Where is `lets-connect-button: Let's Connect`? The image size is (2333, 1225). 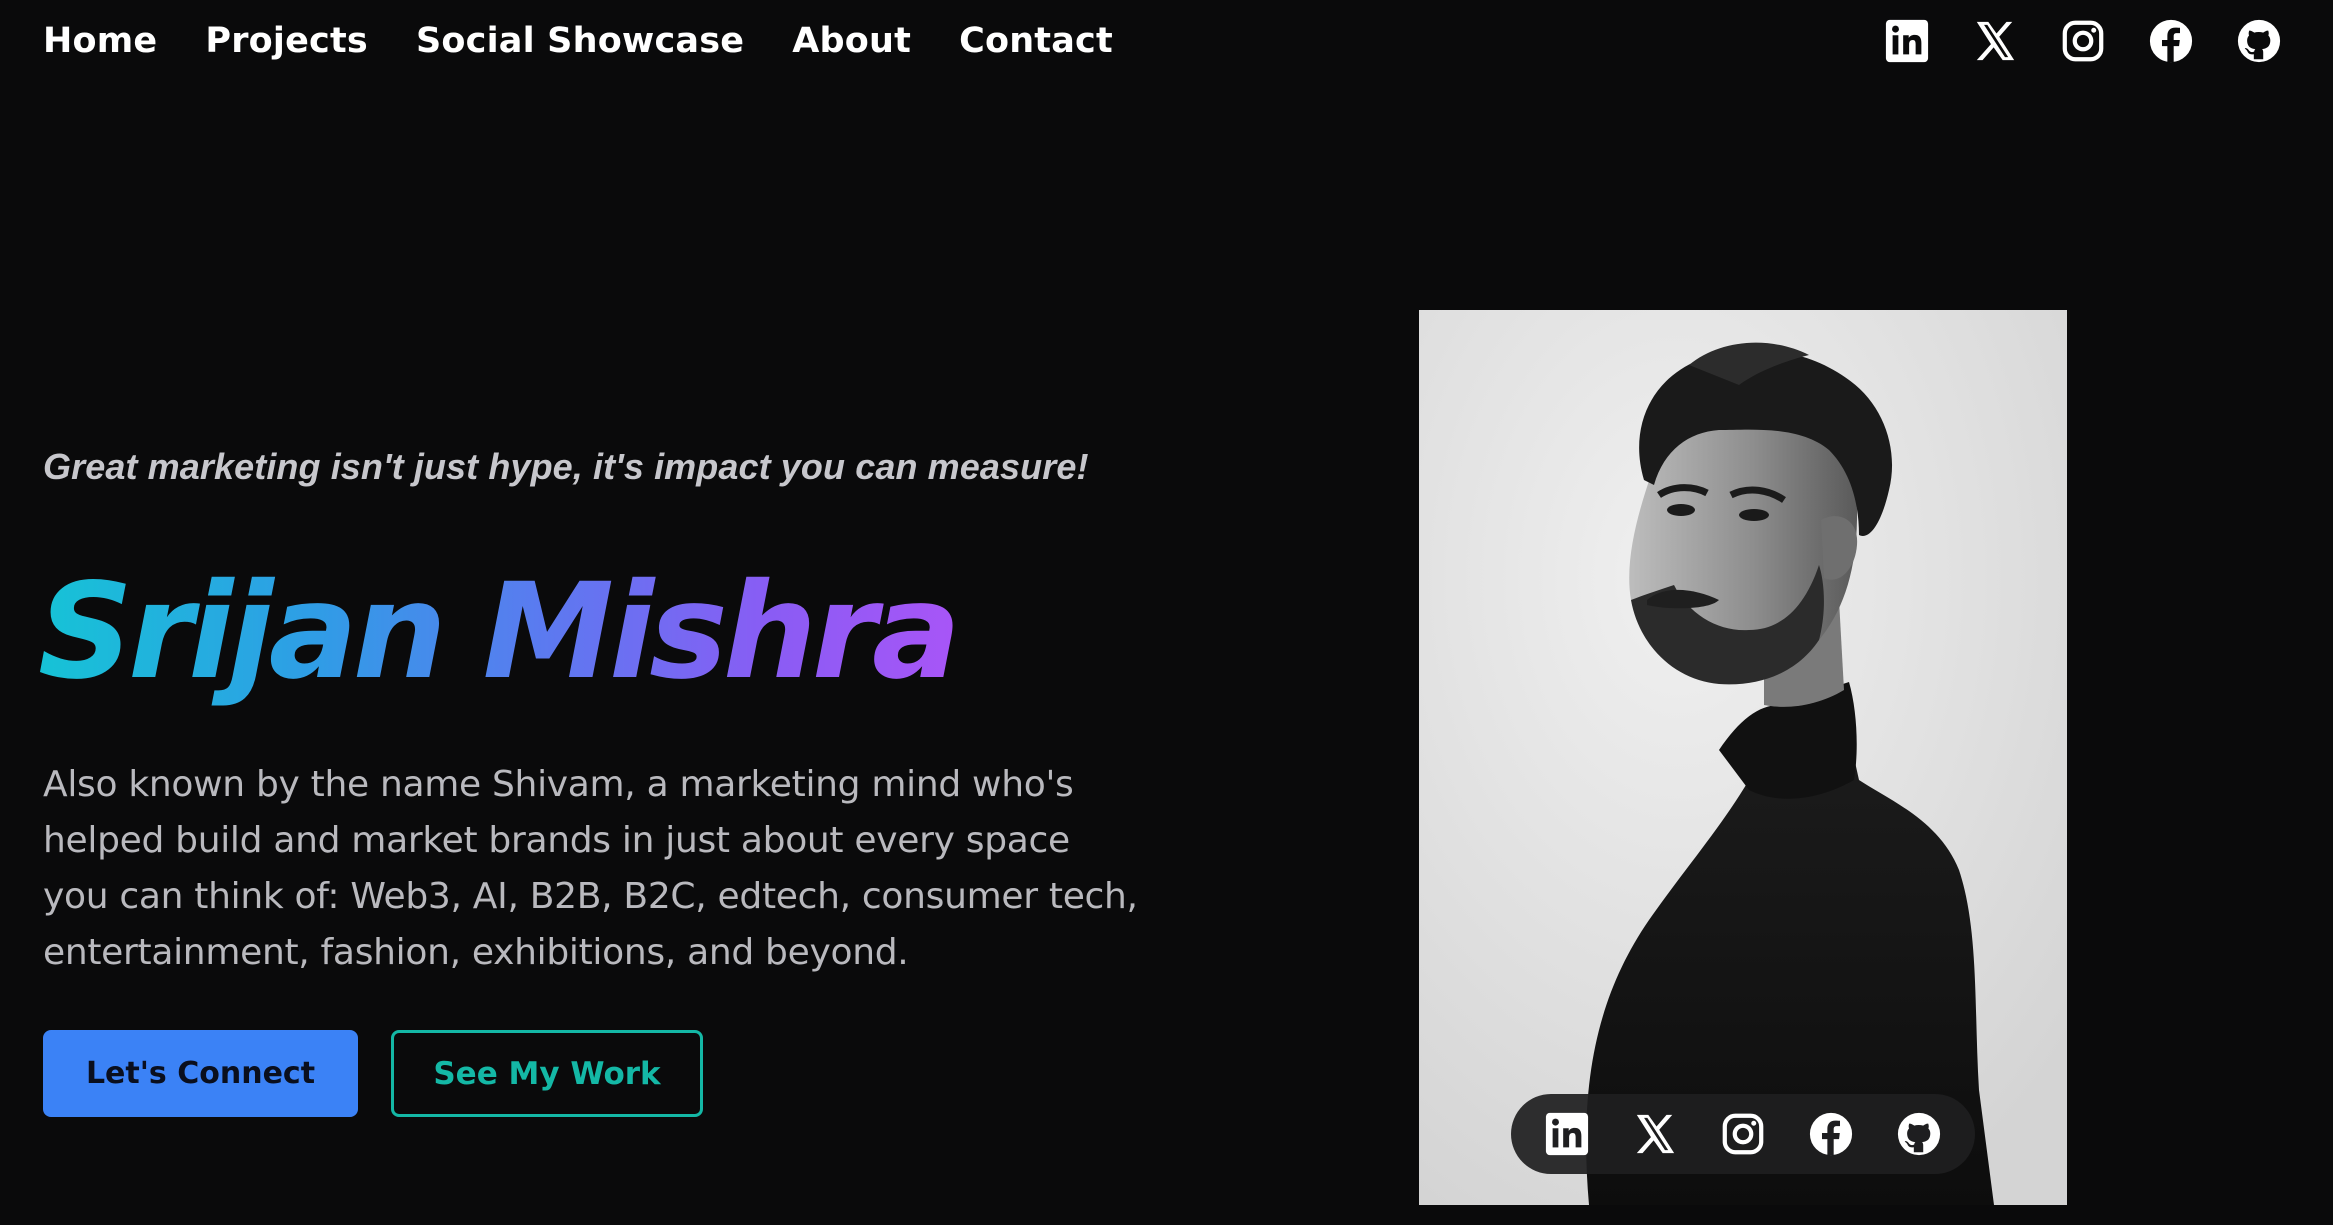 lets-connect-button: Let's Connect is located at coordinates (200, 1073).